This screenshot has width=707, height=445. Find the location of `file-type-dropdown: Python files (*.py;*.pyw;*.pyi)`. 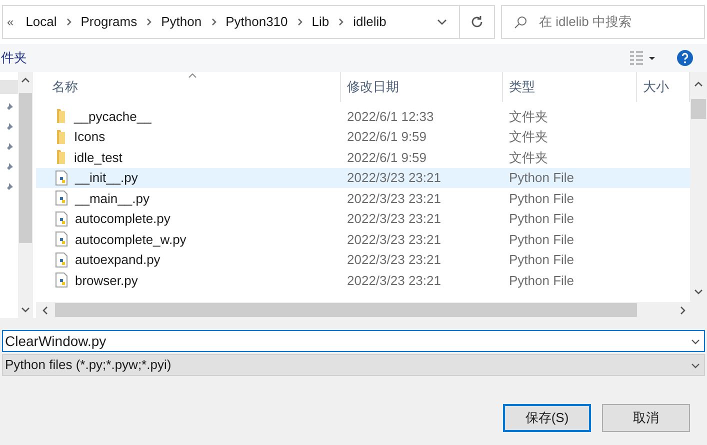

file-type-dropdown: Python files (*.py;*.pyw;*.pyi) is located at coordinates (353, 365).